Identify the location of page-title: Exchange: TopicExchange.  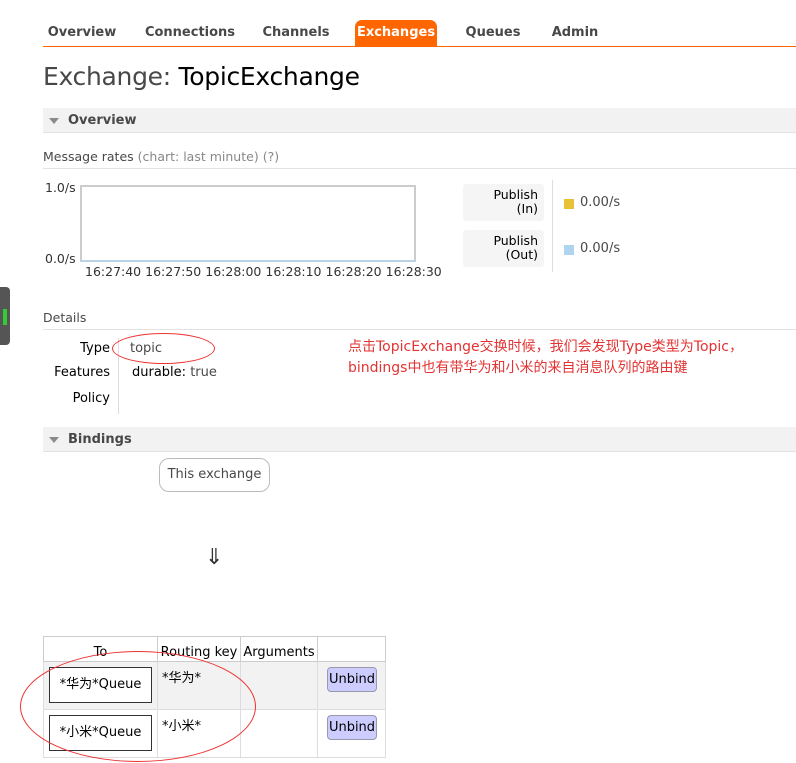
(201, 76).